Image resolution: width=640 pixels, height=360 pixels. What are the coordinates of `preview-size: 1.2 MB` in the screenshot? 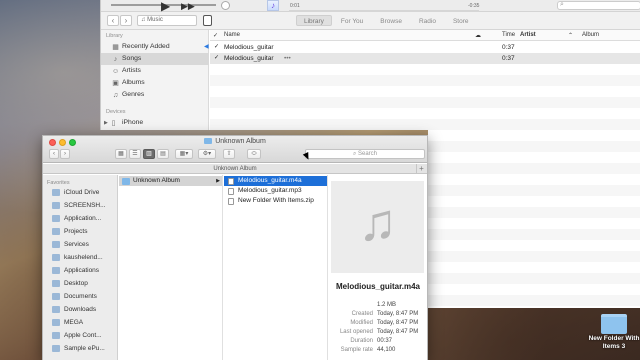 It's located at (387, 305).